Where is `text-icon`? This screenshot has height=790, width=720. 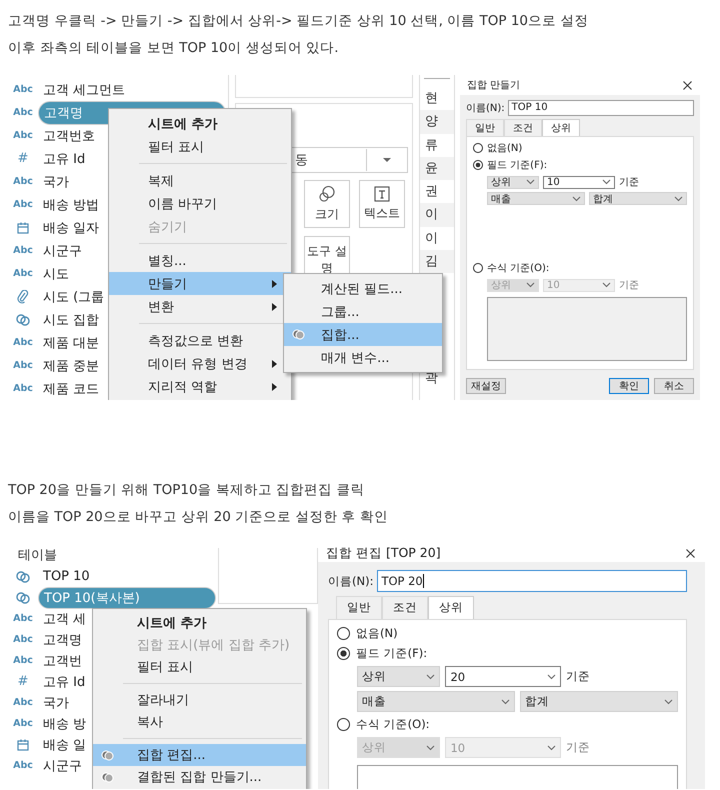 text-icon is located at coordinates (382, 194).